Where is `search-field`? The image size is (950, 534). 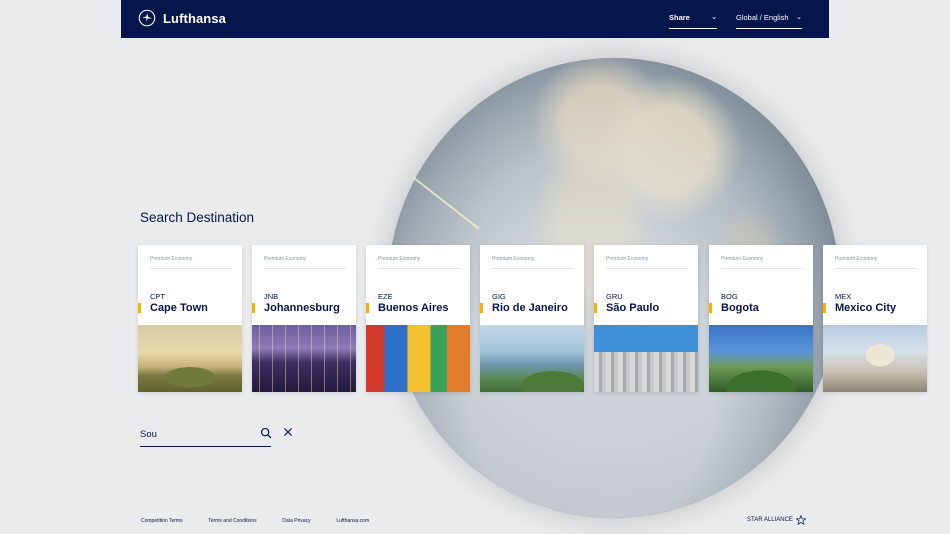 search-field is located at coordinates (205, 435).